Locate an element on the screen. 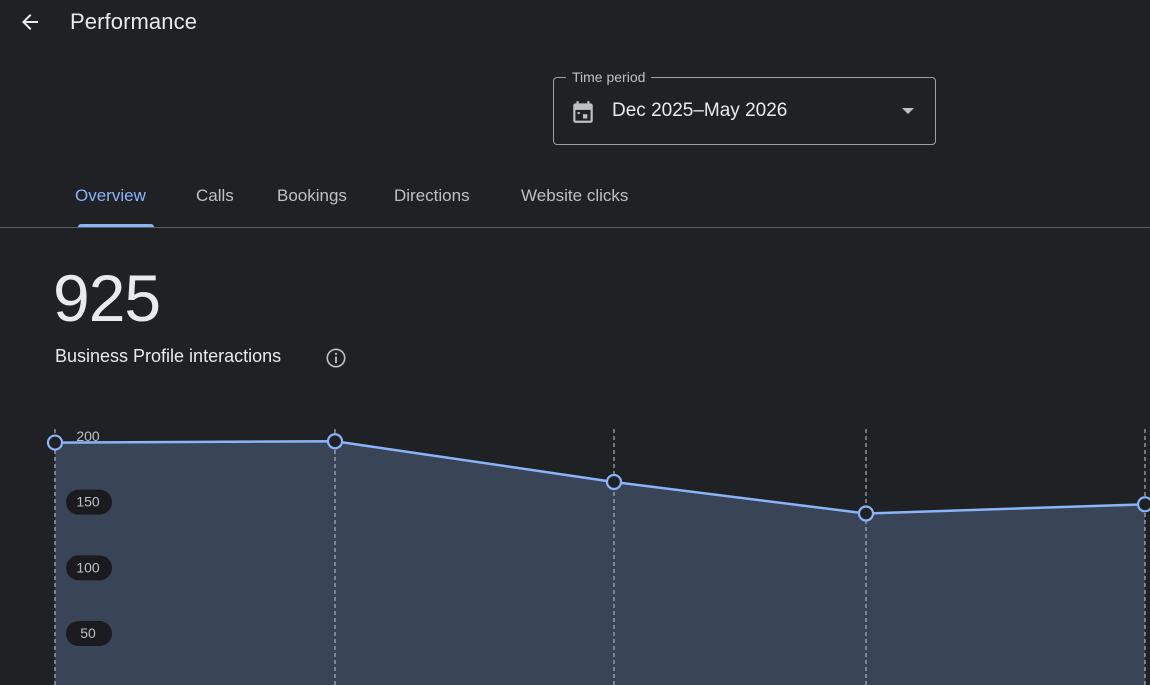  tab-calls: Calls is located at coordinates (215, 196).